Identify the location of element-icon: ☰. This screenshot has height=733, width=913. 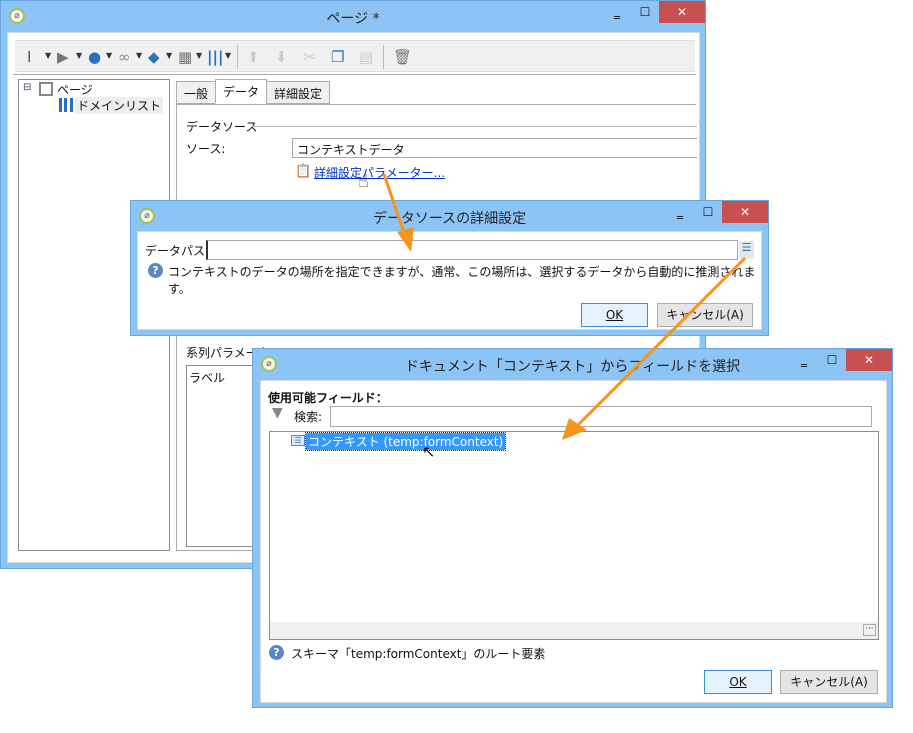
(298, 440).